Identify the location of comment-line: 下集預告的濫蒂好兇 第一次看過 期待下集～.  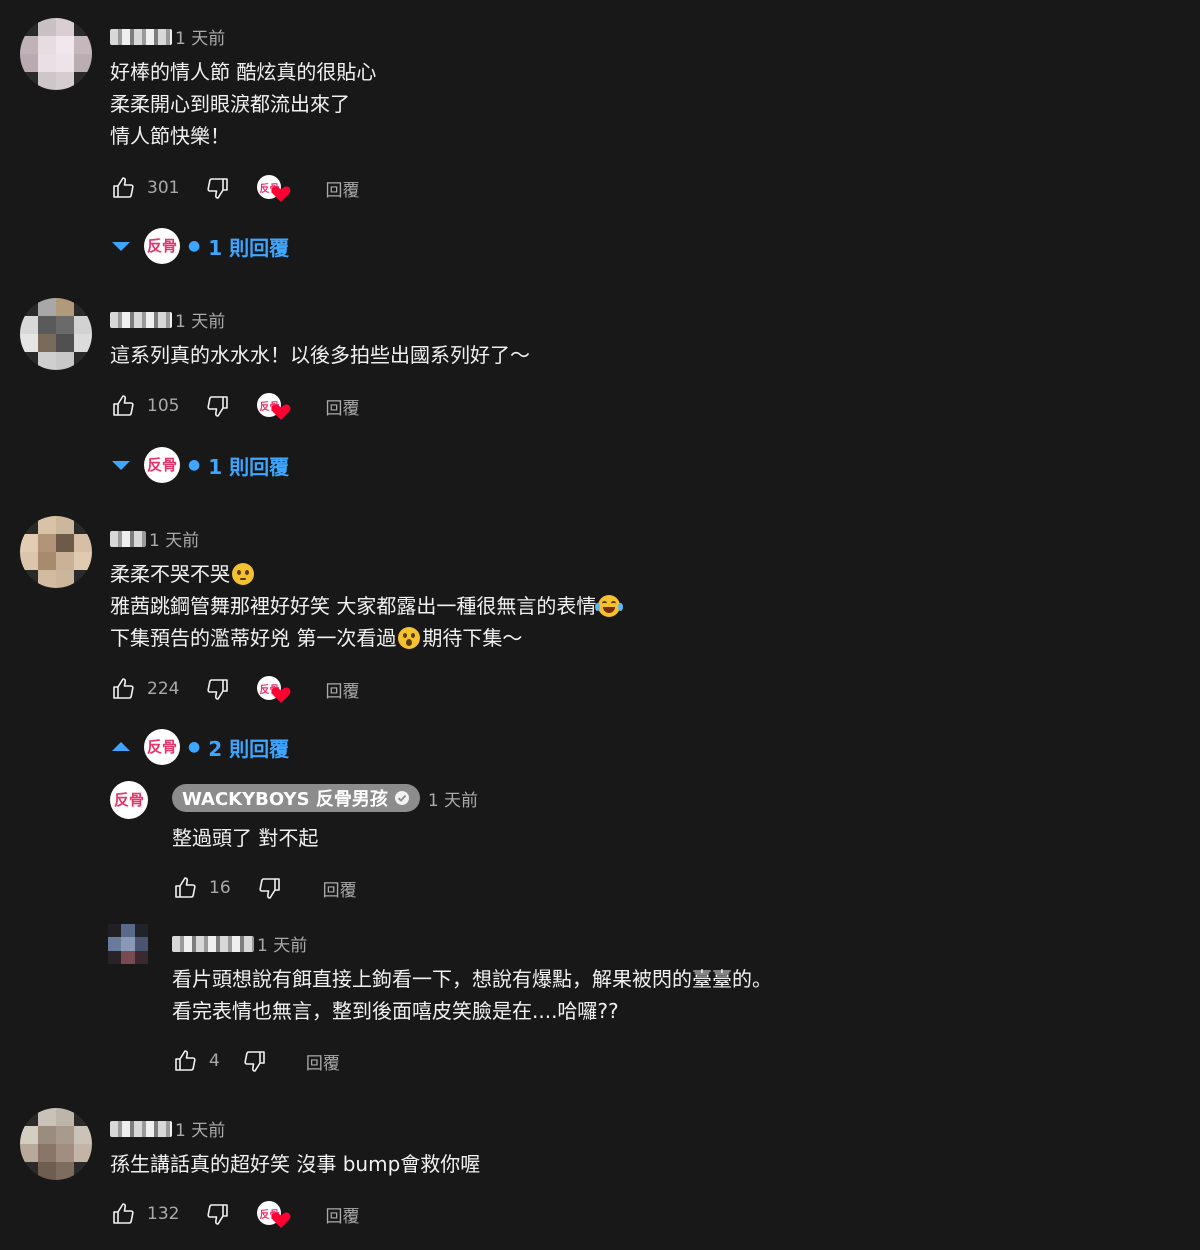
(366, 638).